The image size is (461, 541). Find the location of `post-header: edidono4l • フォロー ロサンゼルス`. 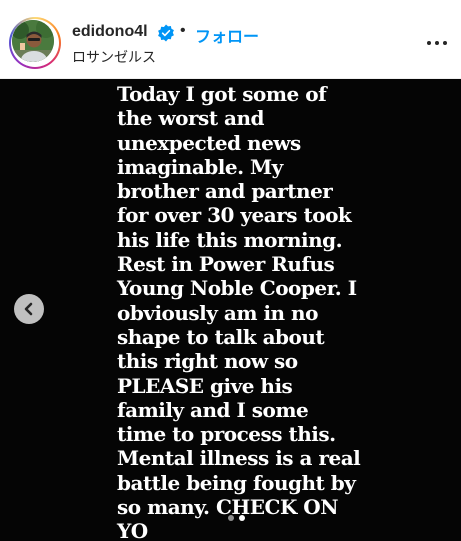

post-header: edidono4l • フォロー ロサンゼルス is located at coordinates (230, 39).